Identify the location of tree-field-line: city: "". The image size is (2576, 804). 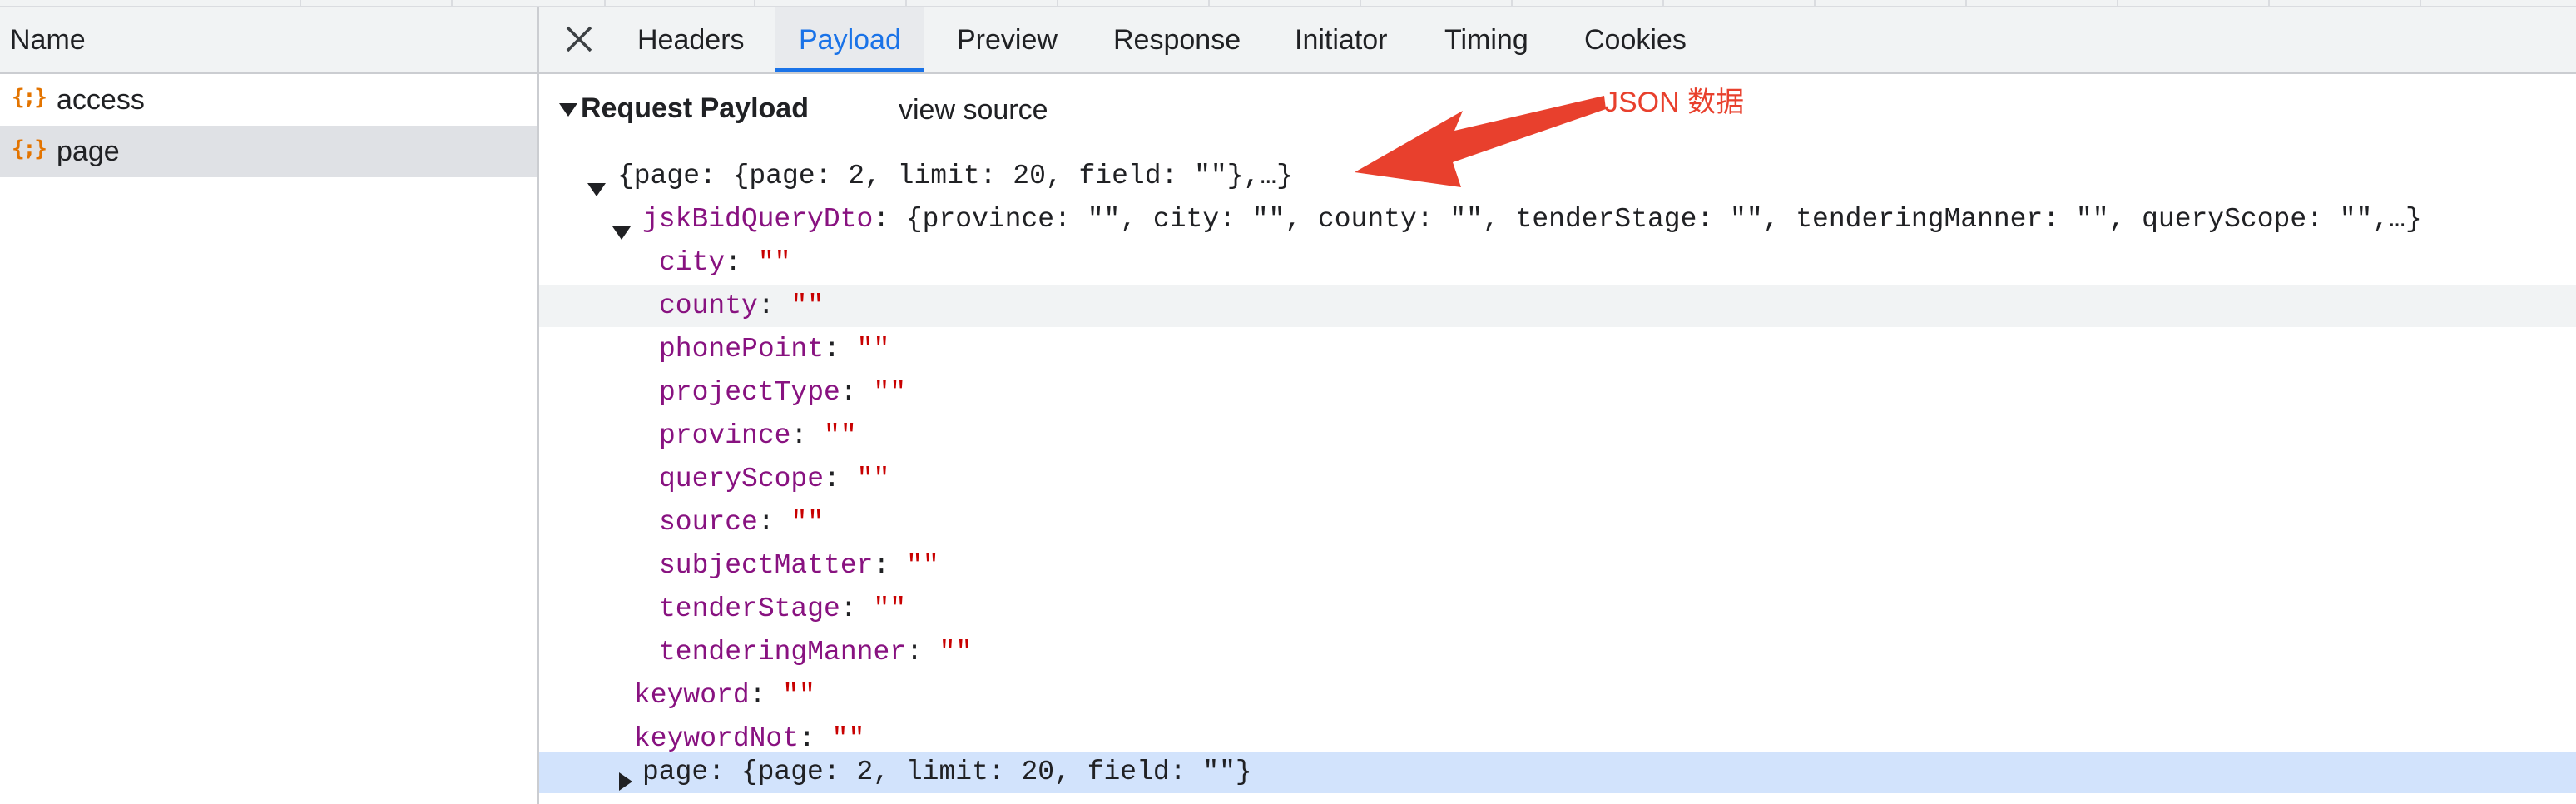
(1558, 263).